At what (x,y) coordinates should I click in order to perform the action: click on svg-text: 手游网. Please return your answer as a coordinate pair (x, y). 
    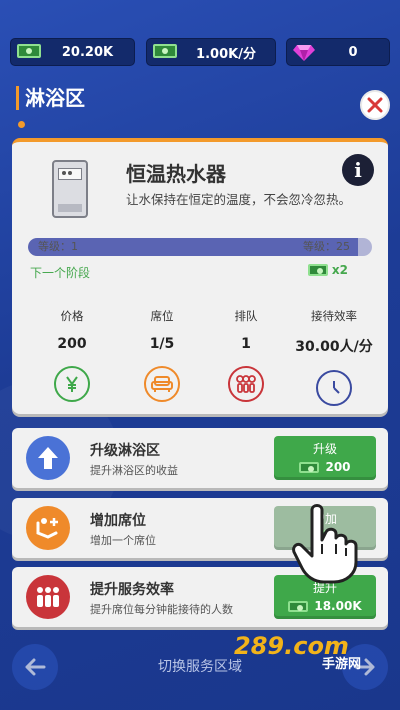
    Looking at the image, I should click on (341, 663).